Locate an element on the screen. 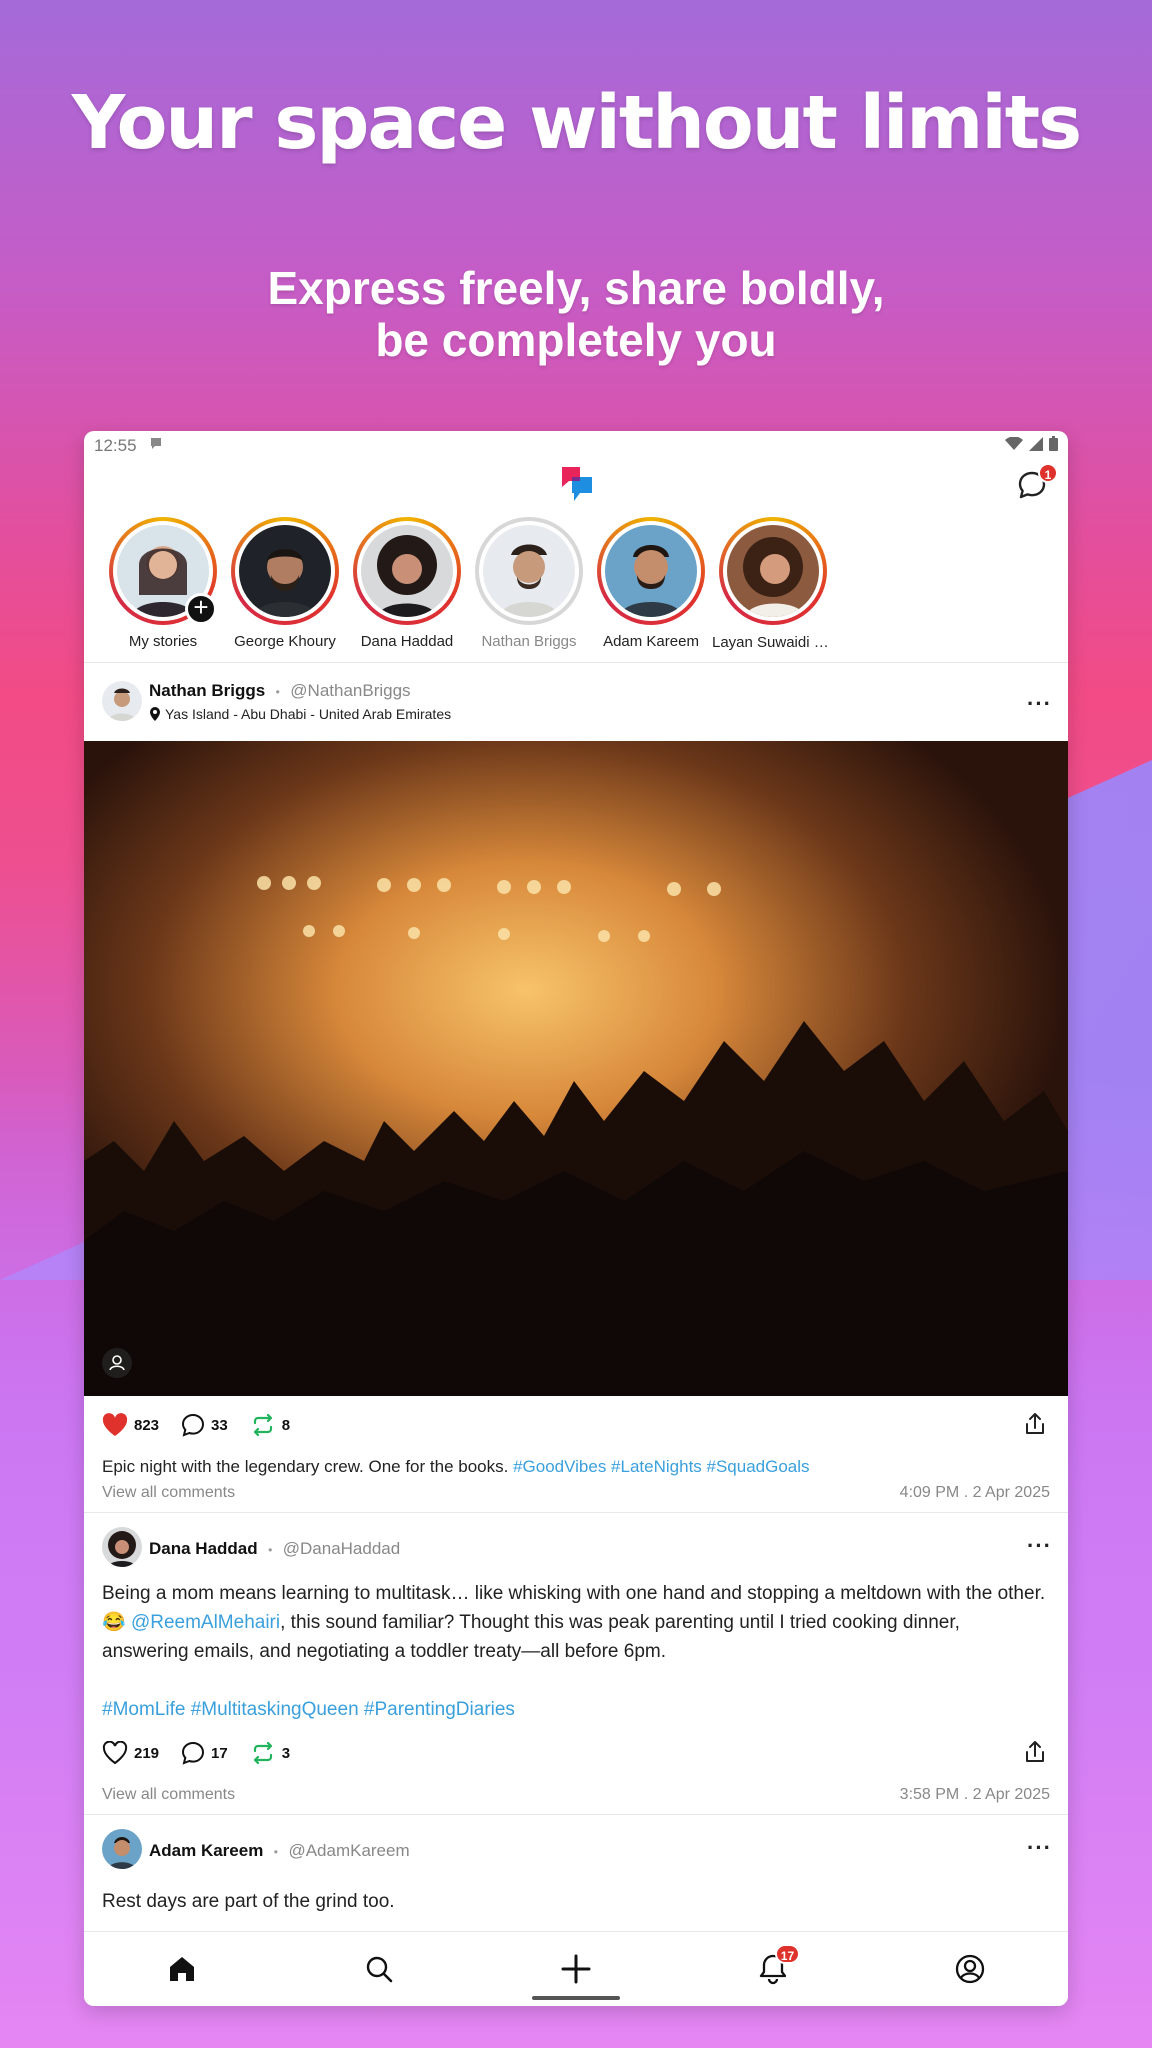 The image size is (1152, 2048). comment-count: 17 is located at coordinates (219, 1753).